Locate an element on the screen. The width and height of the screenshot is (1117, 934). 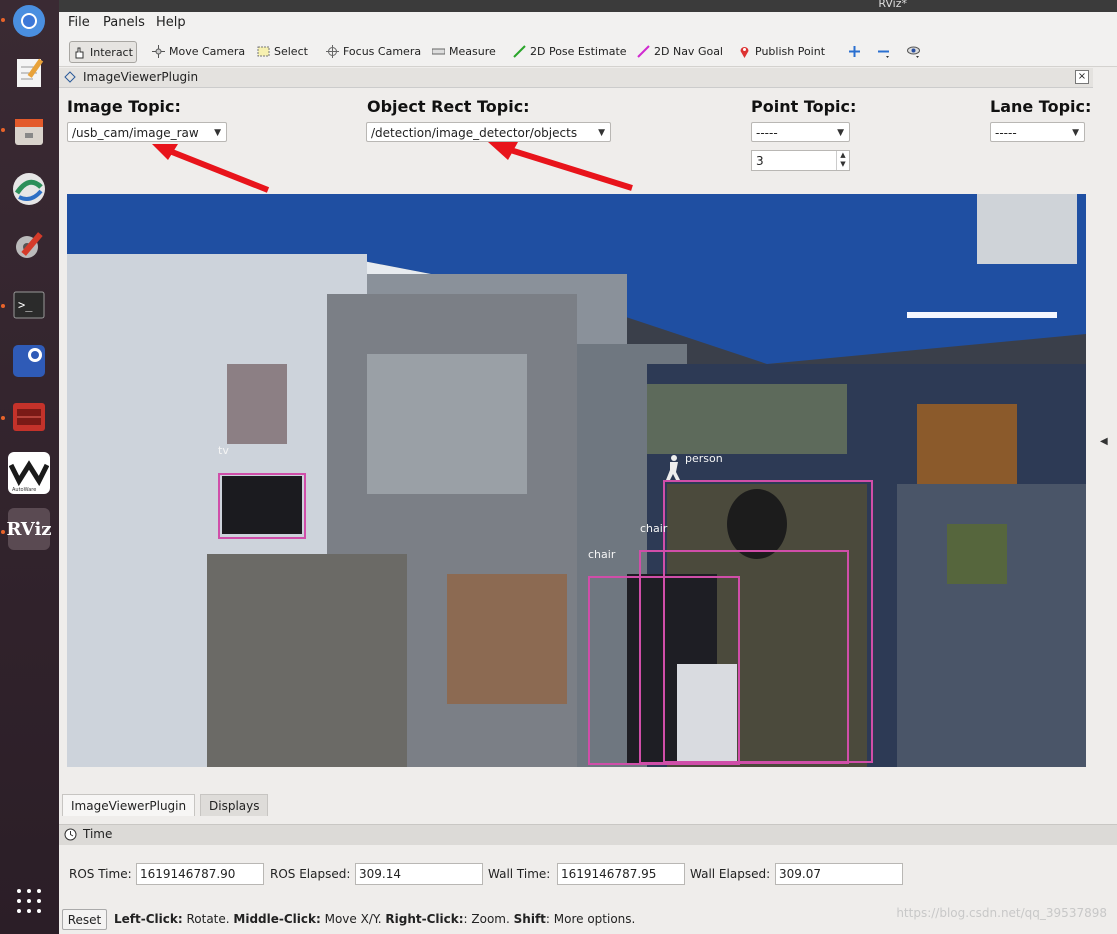
panel-header: ImageViewerPlugin × is located at coordinates (576, 78).